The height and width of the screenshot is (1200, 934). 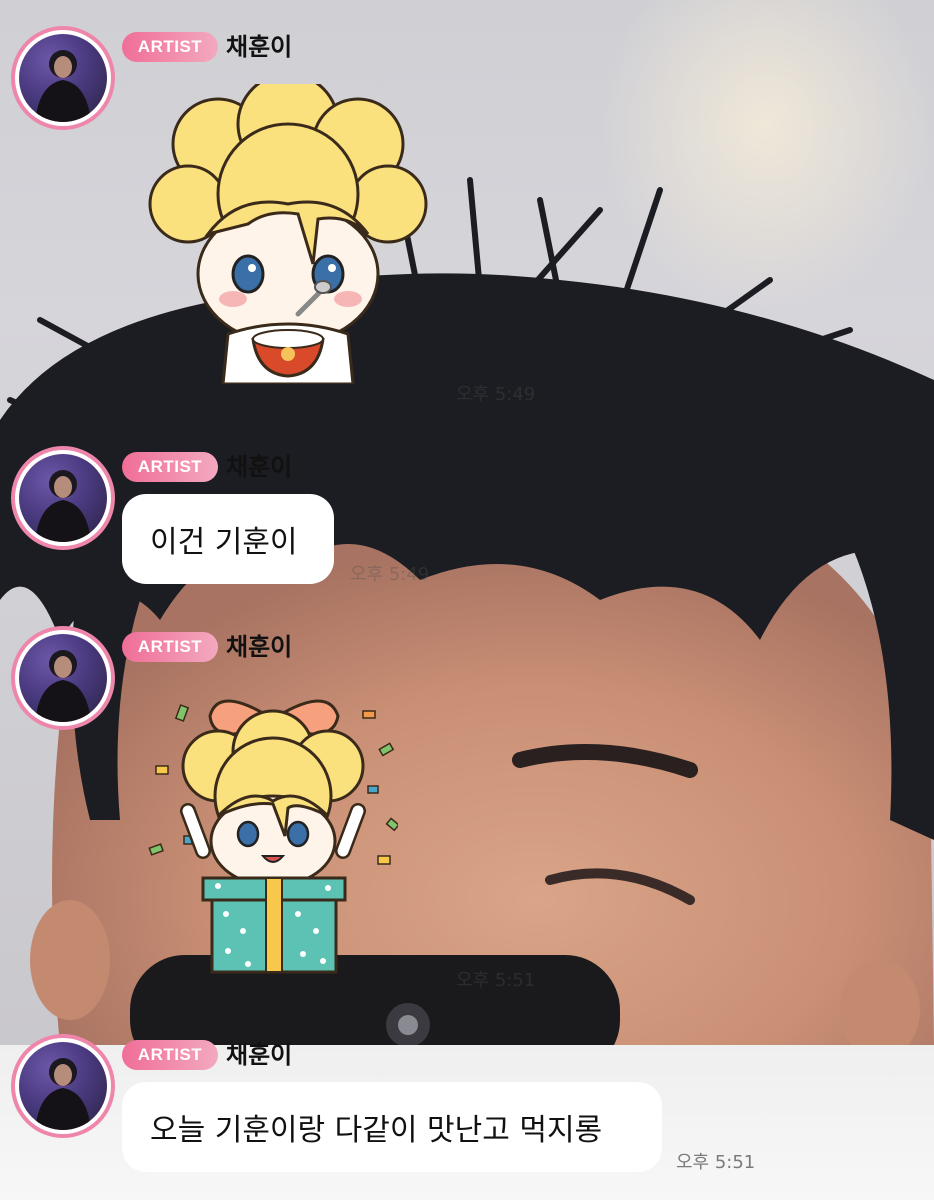 I want to click on message-bubble: 오늘 기훈이랑 다같이 맛난고 먹지롱, so click(x=392, y=1127).